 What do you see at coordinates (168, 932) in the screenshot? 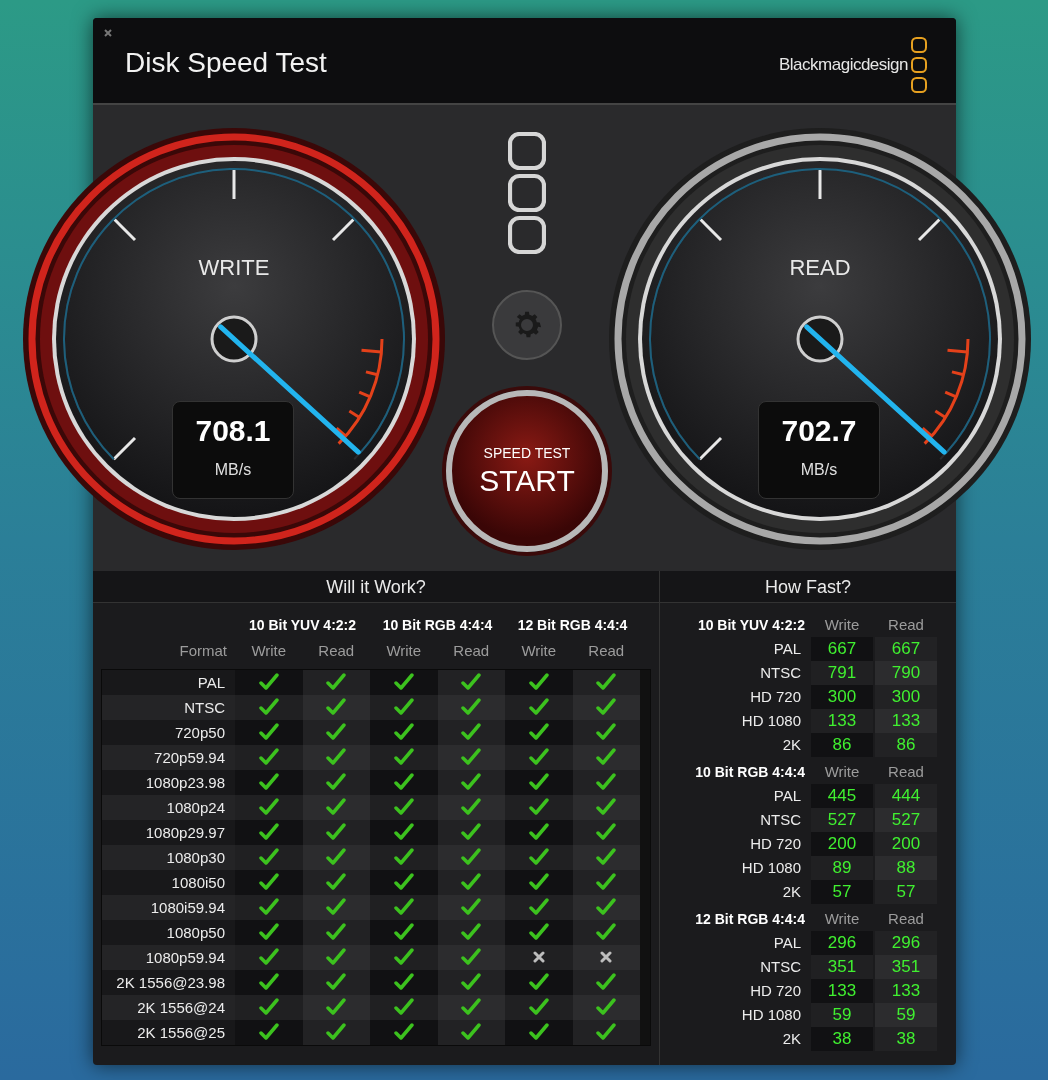
I see `table-cell: 1080p50` at bounding box center [168, 932].